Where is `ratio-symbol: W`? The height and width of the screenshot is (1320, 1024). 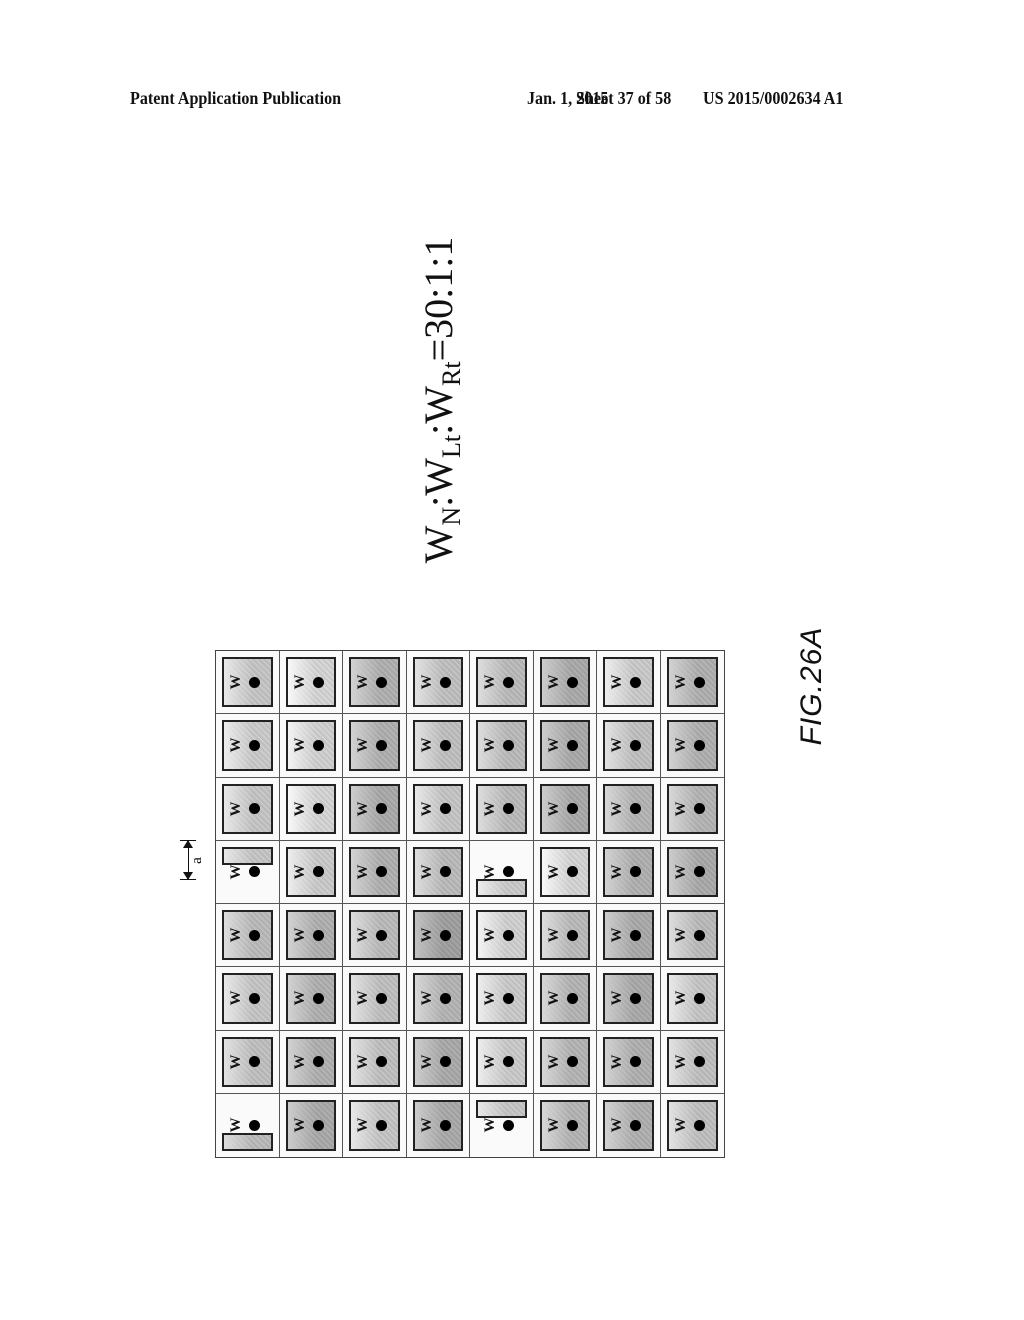
ratio-symbol: W is located at coordinates (438, 544).